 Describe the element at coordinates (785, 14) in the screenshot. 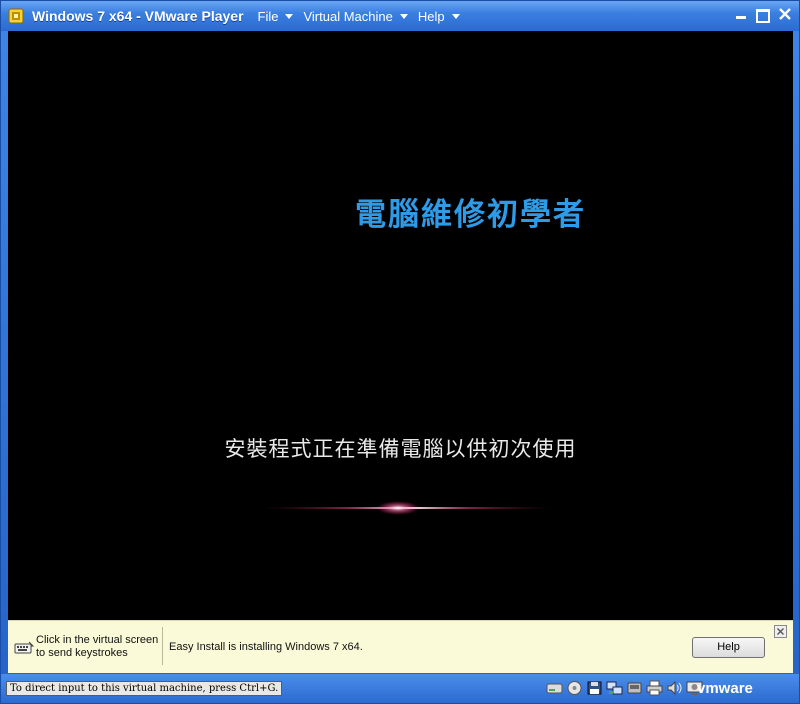

I see `close-icon` at that location.